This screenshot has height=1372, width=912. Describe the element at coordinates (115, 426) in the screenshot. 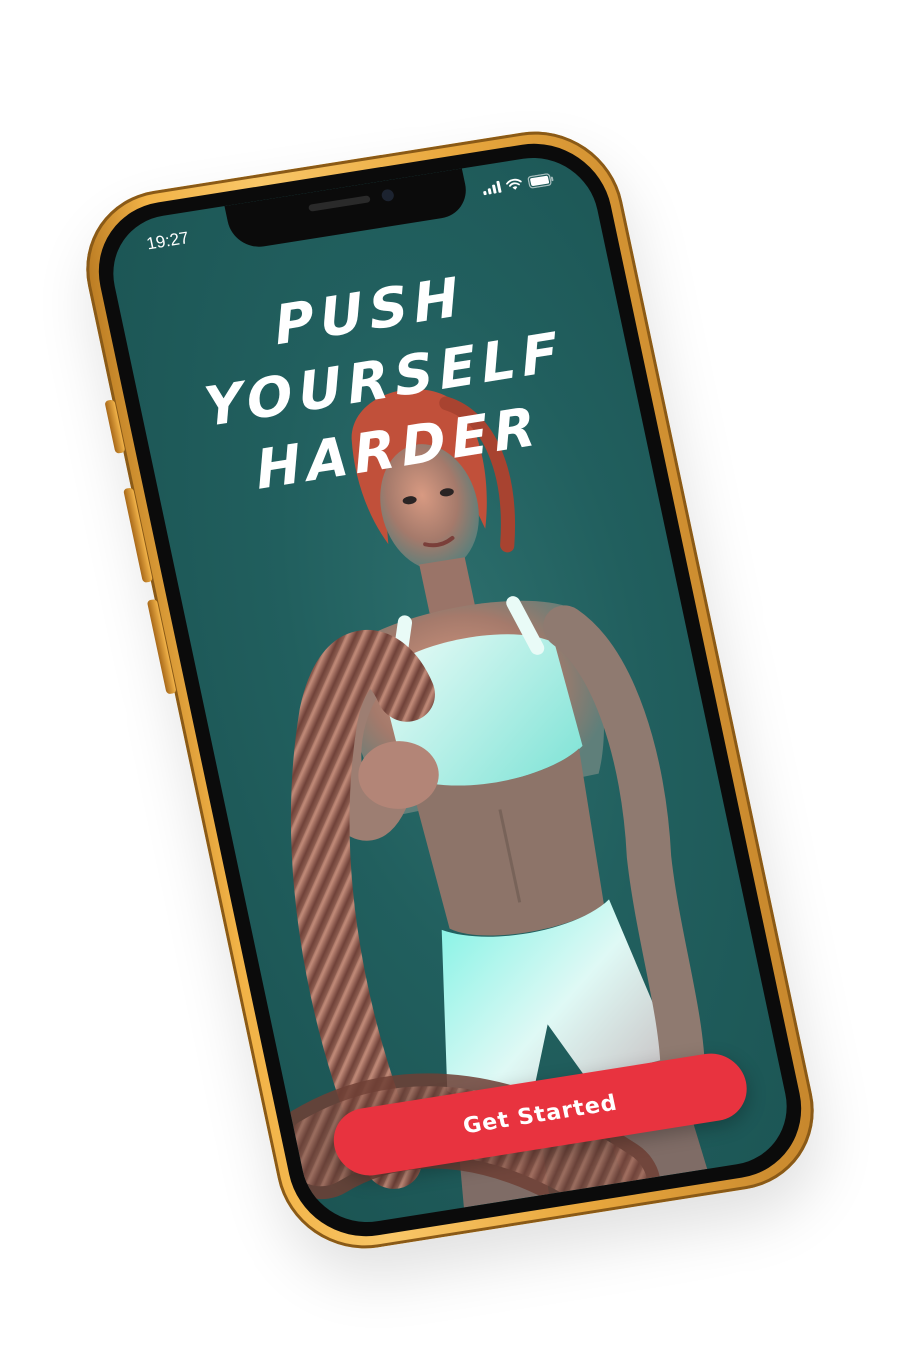

I see `mute-switch` at that location.